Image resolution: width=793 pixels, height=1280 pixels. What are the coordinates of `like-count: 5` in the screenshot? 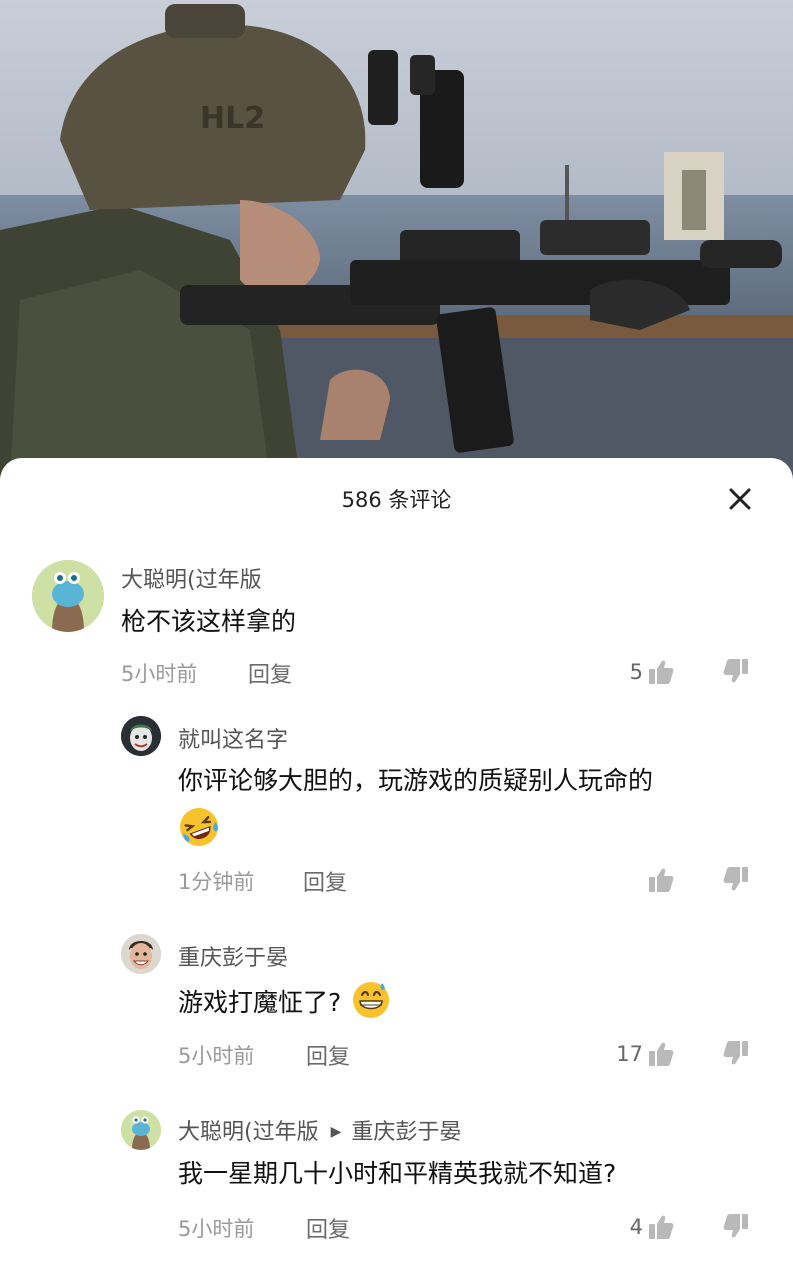 It's located at (636, 672).